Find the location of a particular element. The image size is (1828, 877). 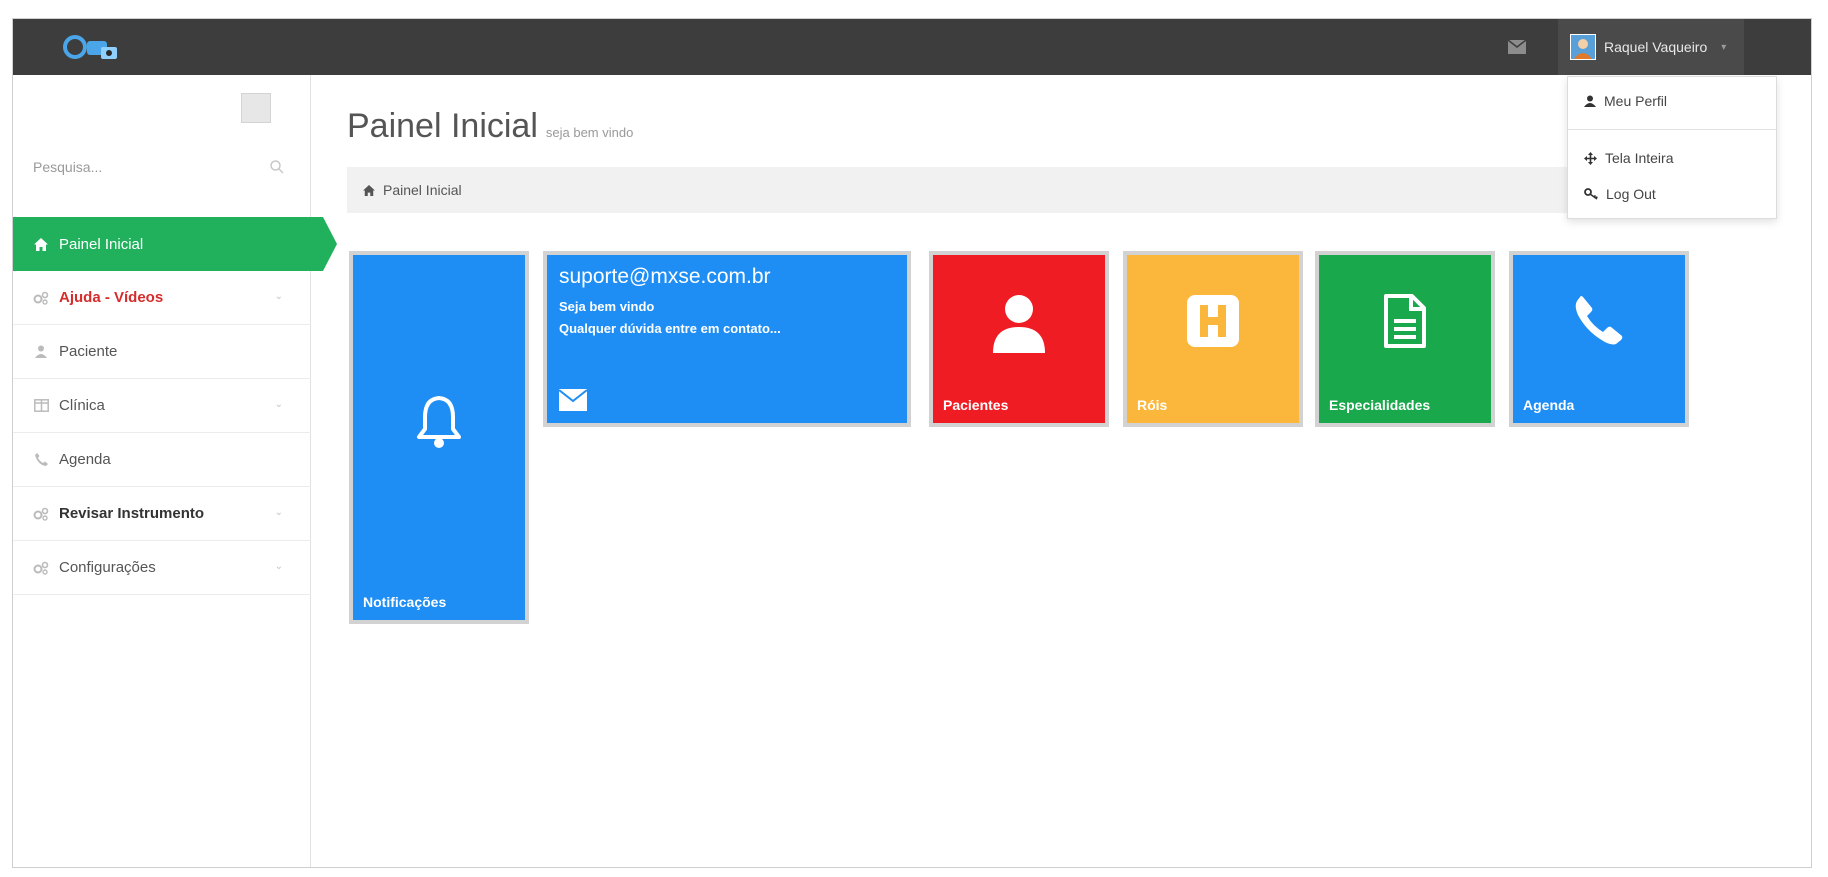

tile-label: Pacientes is located at coordinates (976, 405).